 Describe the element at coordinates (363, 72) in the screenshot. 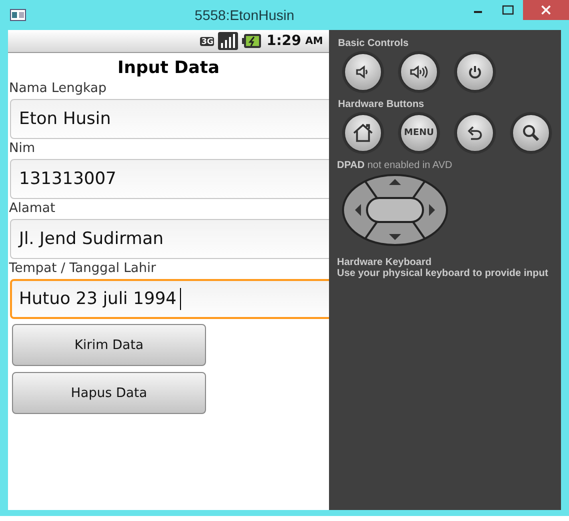

I see `volume-down-button` at that location.